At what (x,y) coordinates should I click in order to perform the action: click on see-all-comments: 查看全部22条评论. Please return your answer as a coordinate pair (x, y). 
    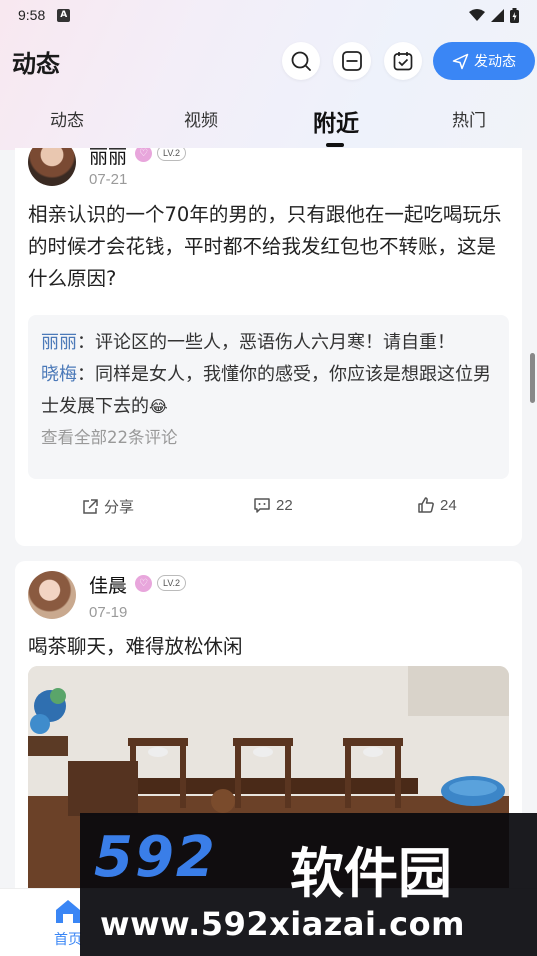
    Looking at the image, I should click on (269, 438).